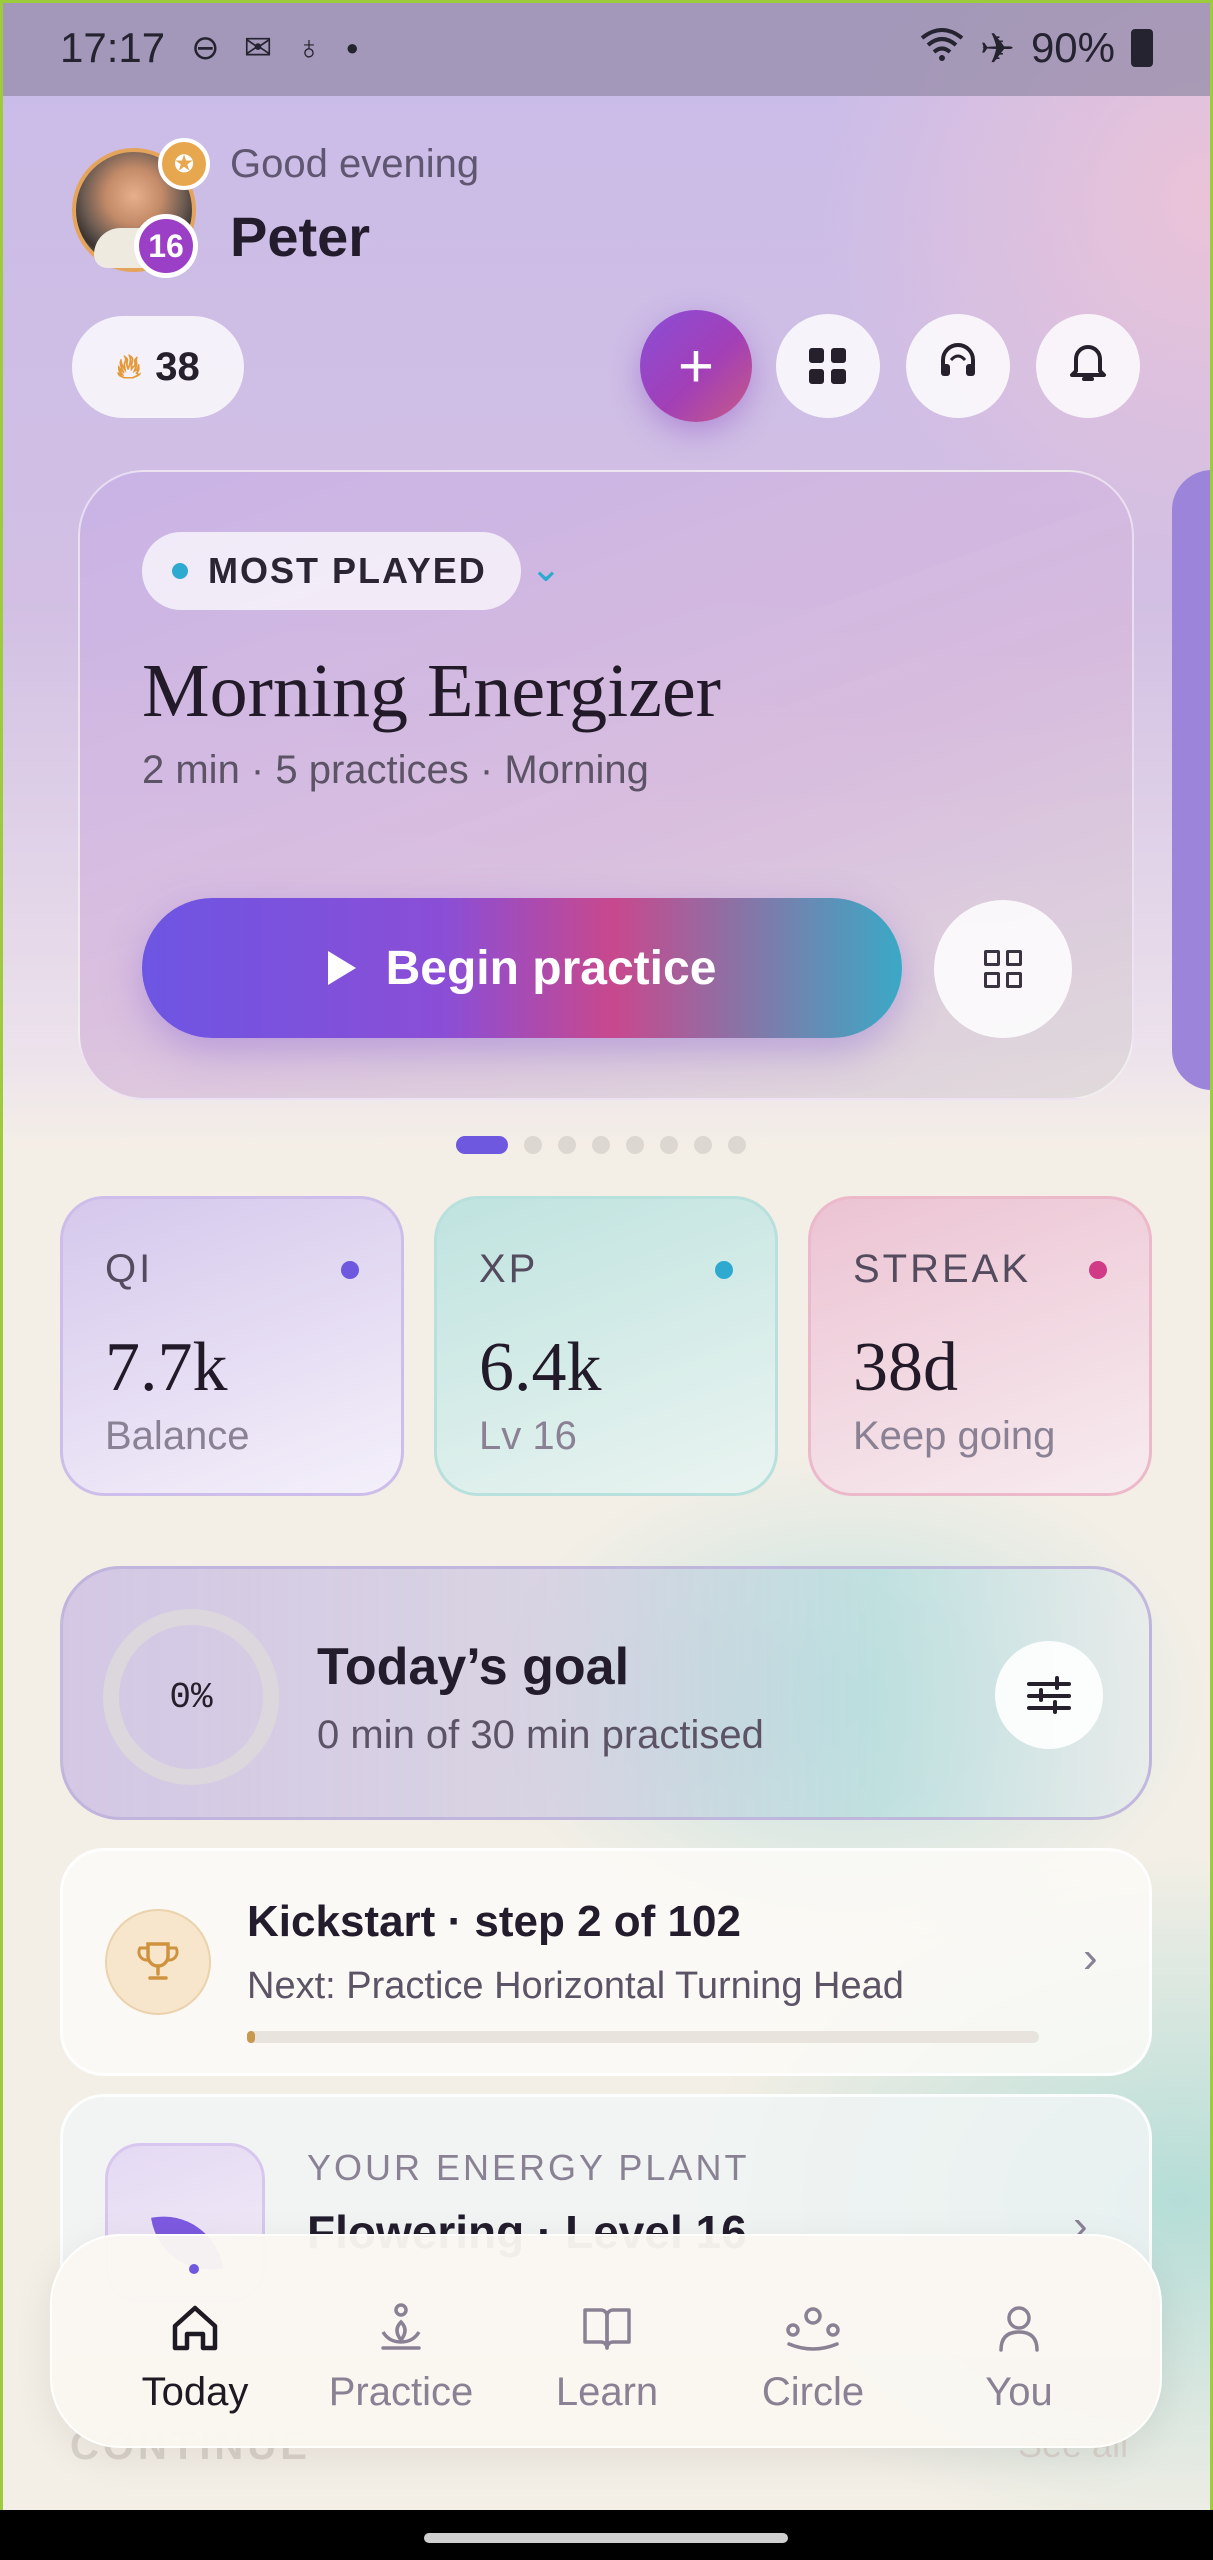  I want to click on battery-icon, so click(1142, 48).